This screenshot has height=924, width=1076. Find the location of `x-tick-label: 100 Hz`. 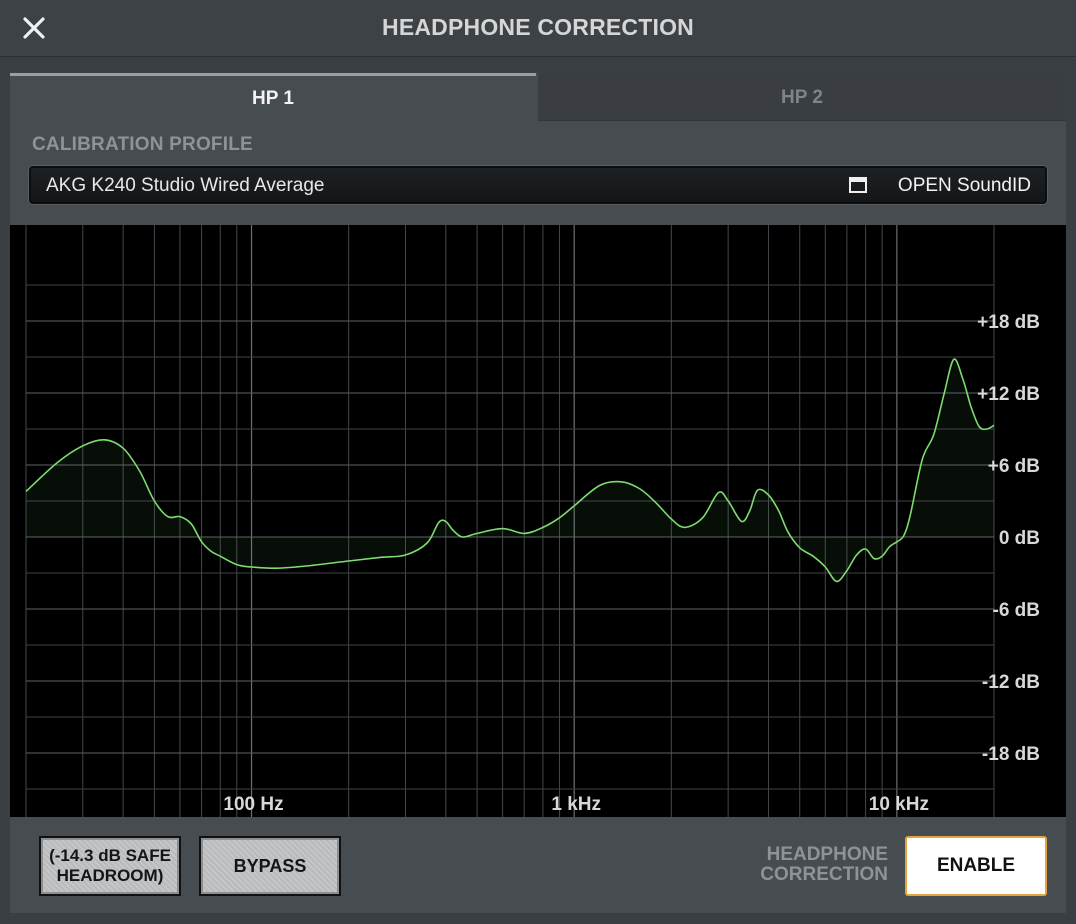

x-tick-label: 100 Hz is located at coordinates (253, 804).